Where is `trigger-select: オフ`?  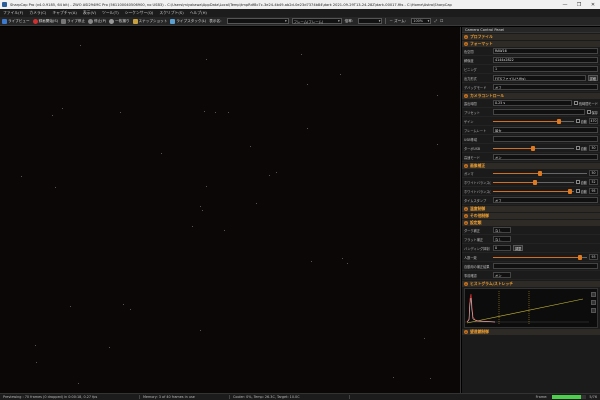 trigger-select: オフ is located at coordinates (545, 87).